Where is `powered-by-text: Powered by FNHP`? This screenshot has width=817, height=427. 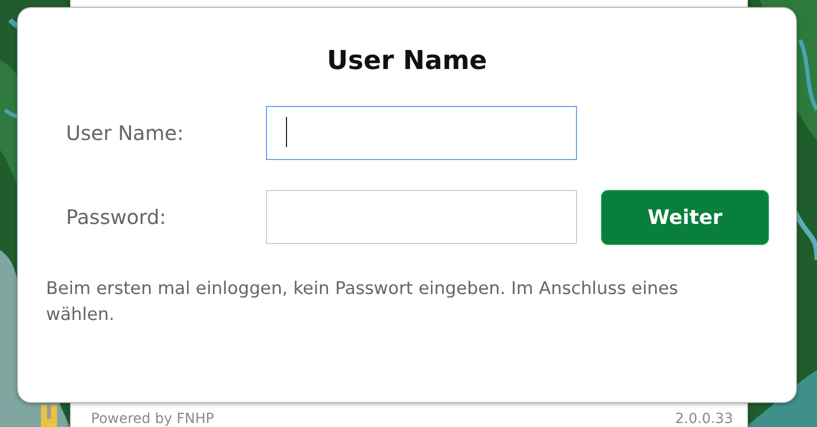
powered-by-text: Powered by FNHP is located at coordinates (152, 419).